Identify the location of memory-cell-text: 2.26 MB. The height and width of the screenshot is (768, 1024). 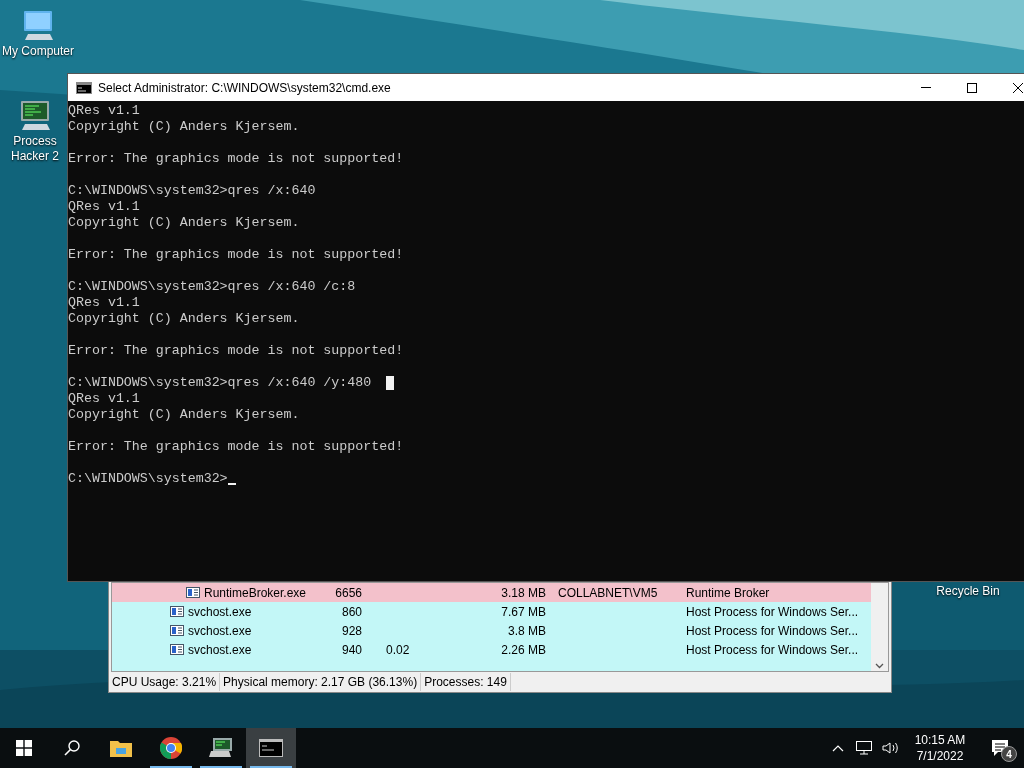
(523, 650).